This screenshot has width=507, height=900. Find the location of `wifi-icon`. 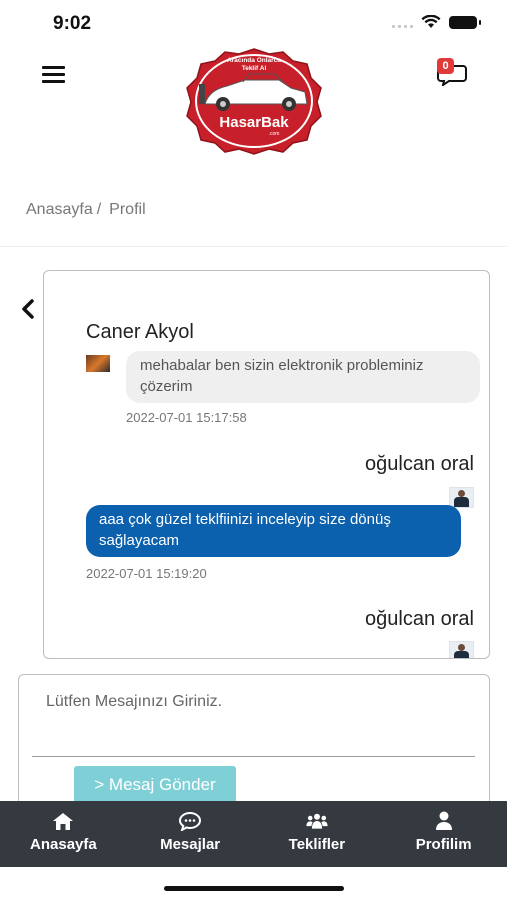

wifi-icon is located at coordinates (431, 21).